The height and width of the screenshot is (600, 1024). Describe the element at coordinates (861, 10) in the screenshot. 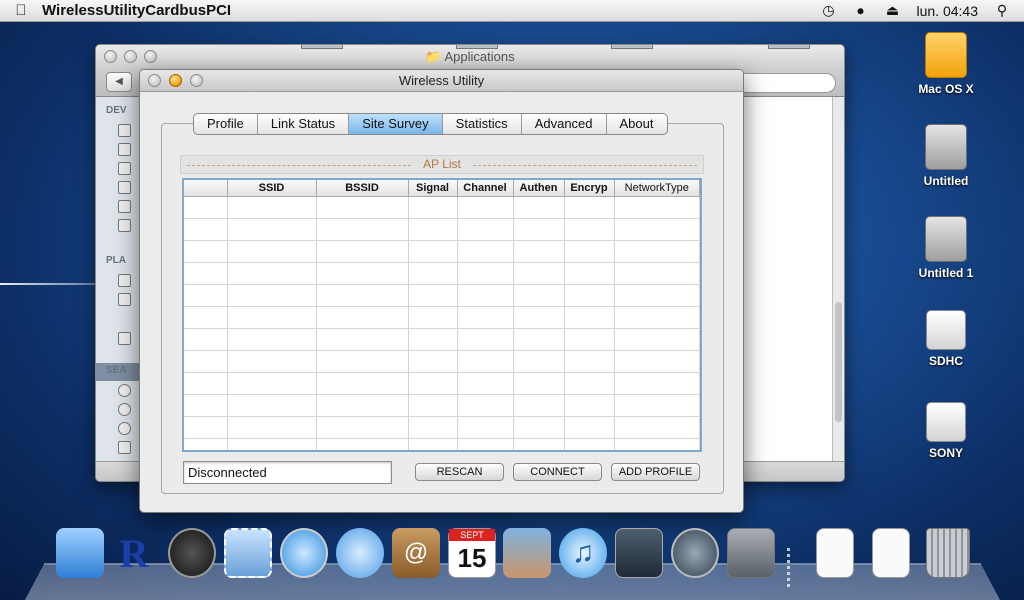

I see `bluetooth-icon: ⦁` at that location.